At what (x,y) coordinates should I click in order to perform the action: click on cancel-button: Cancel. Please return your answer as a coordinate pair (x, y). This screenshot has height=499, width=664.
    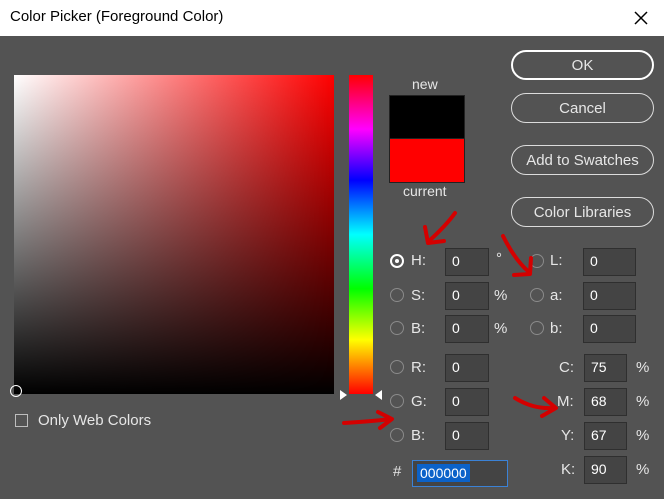
    Looking at the image, I should click on (582, 108).